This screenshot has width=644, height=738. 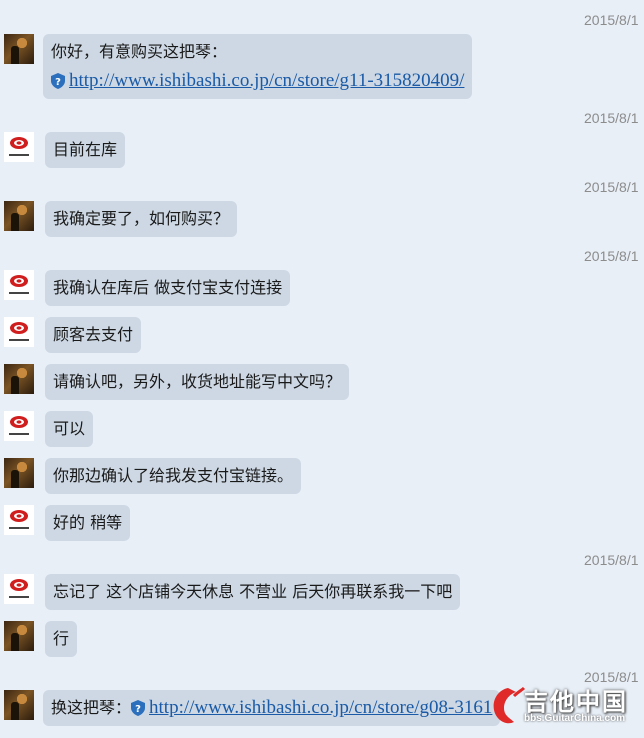 What do you see at coordinates (141, 219) in the screenshot?
I see `message-bubble: 我确定要了，如何购买？` at bounding box center [141, 219].